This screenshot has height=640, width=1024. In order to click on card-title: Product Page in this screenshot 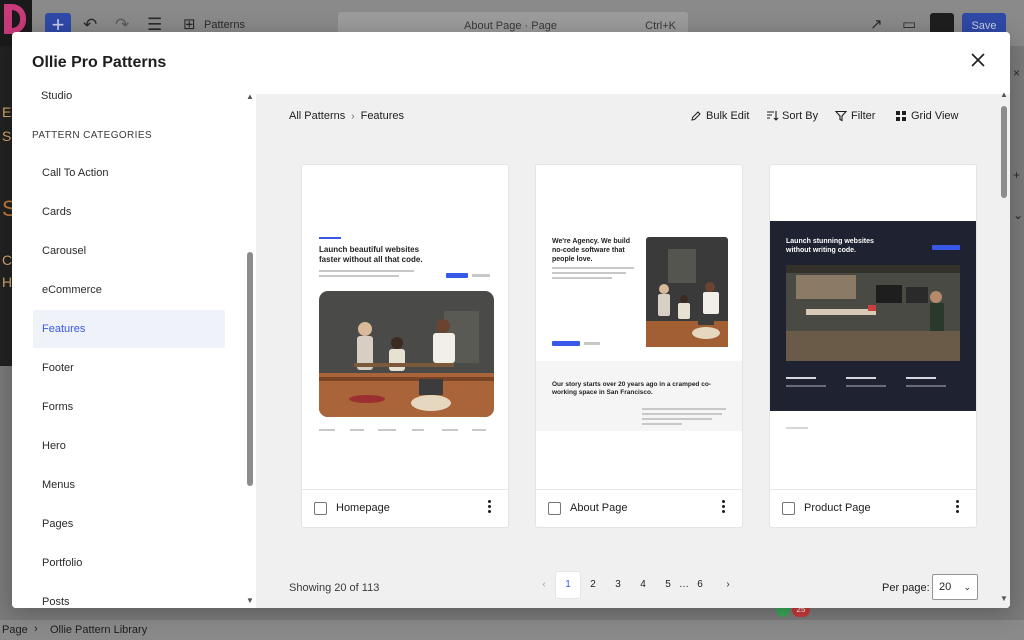, I will do `click(837, 508)`.